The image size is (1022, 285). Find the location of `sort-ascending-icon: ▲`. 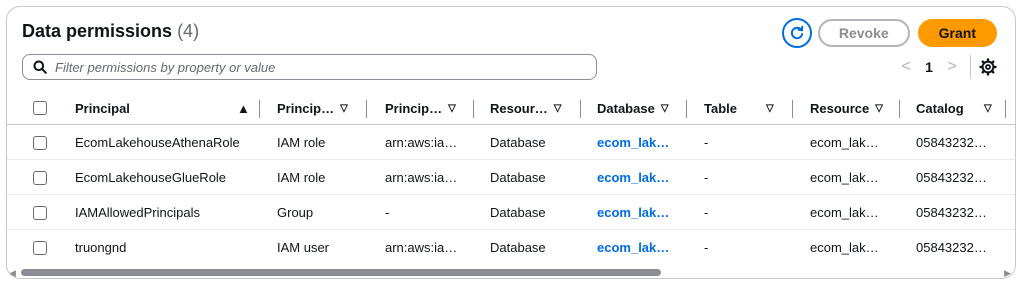

sort-ascending-icon: ▲ is located at coordinates (243, 108).